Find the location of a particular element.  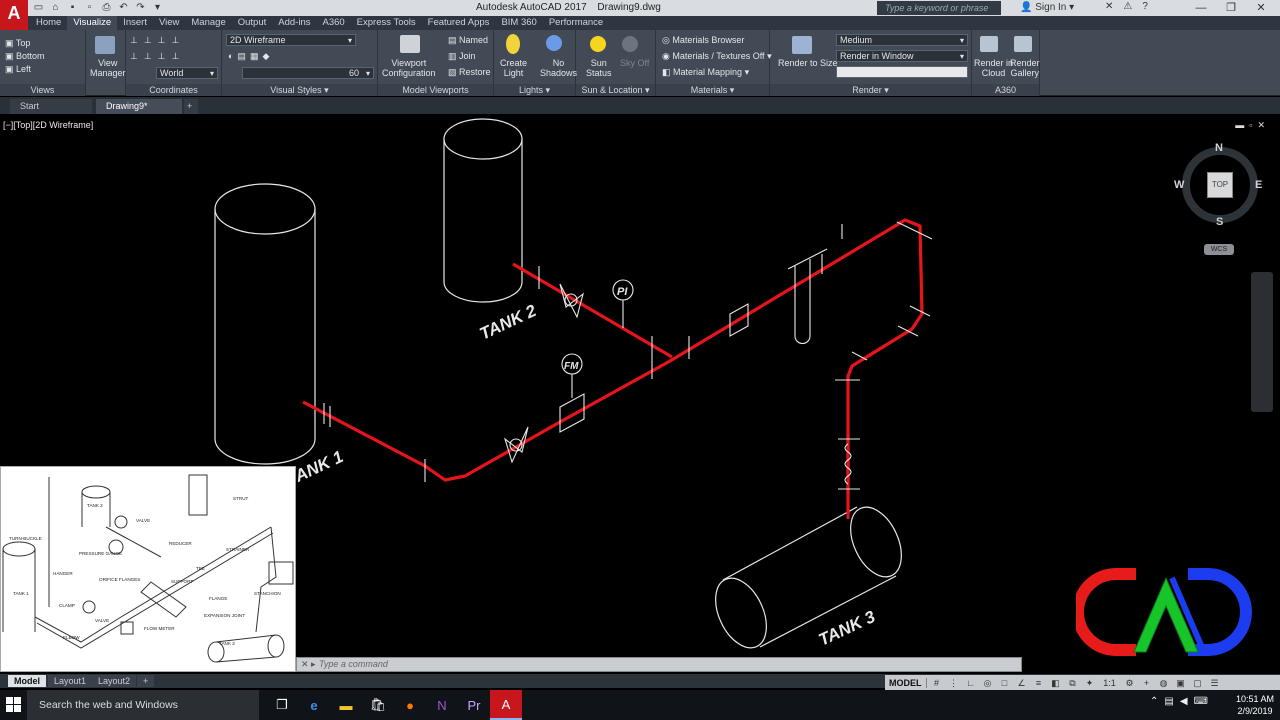

tab-bim360: BIM 360 is located at coordinates (518, 23).